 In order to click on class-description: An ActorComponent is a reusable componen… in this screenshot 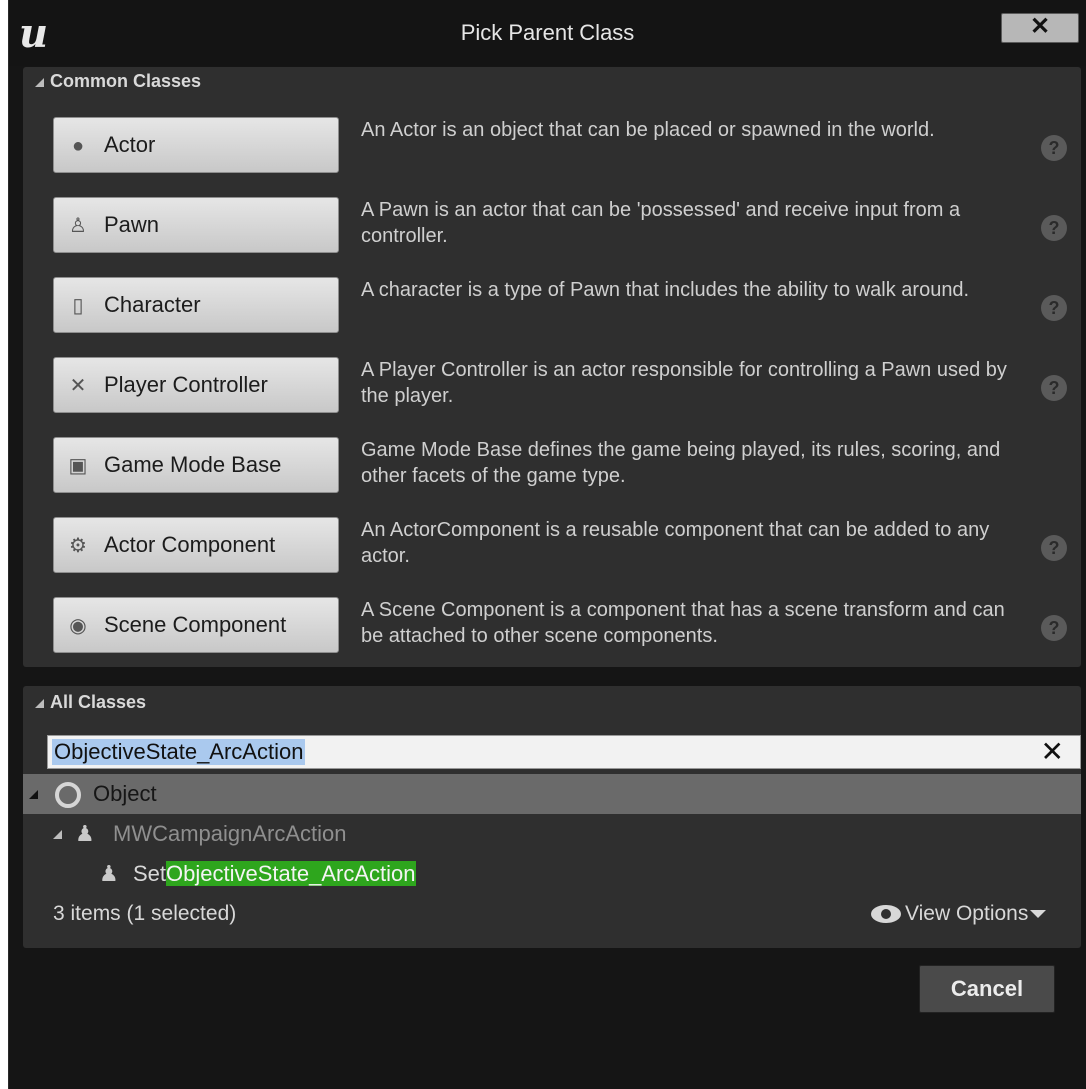, I will do `click(675, 543)`.